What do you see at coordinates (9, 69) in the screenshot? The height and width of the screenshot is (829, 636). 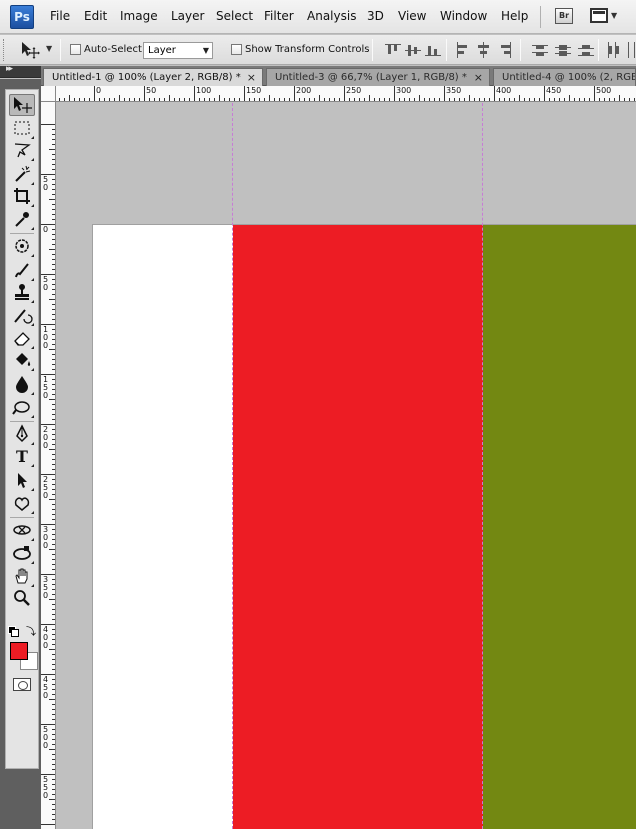 I see `expand-panel-icon: ▸▸` at bounding box center [9, 69].